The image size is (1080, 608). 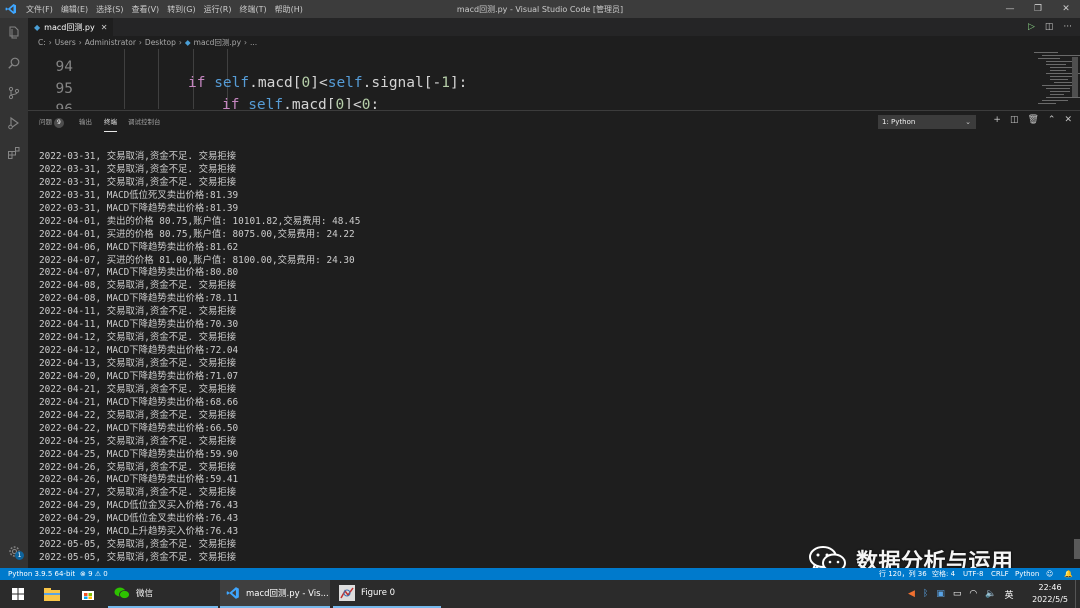 What do you see at coordinates (1008, 594) in the screenshot?
I see `ime-indicator: 英` at bounding box center [1008, 594].